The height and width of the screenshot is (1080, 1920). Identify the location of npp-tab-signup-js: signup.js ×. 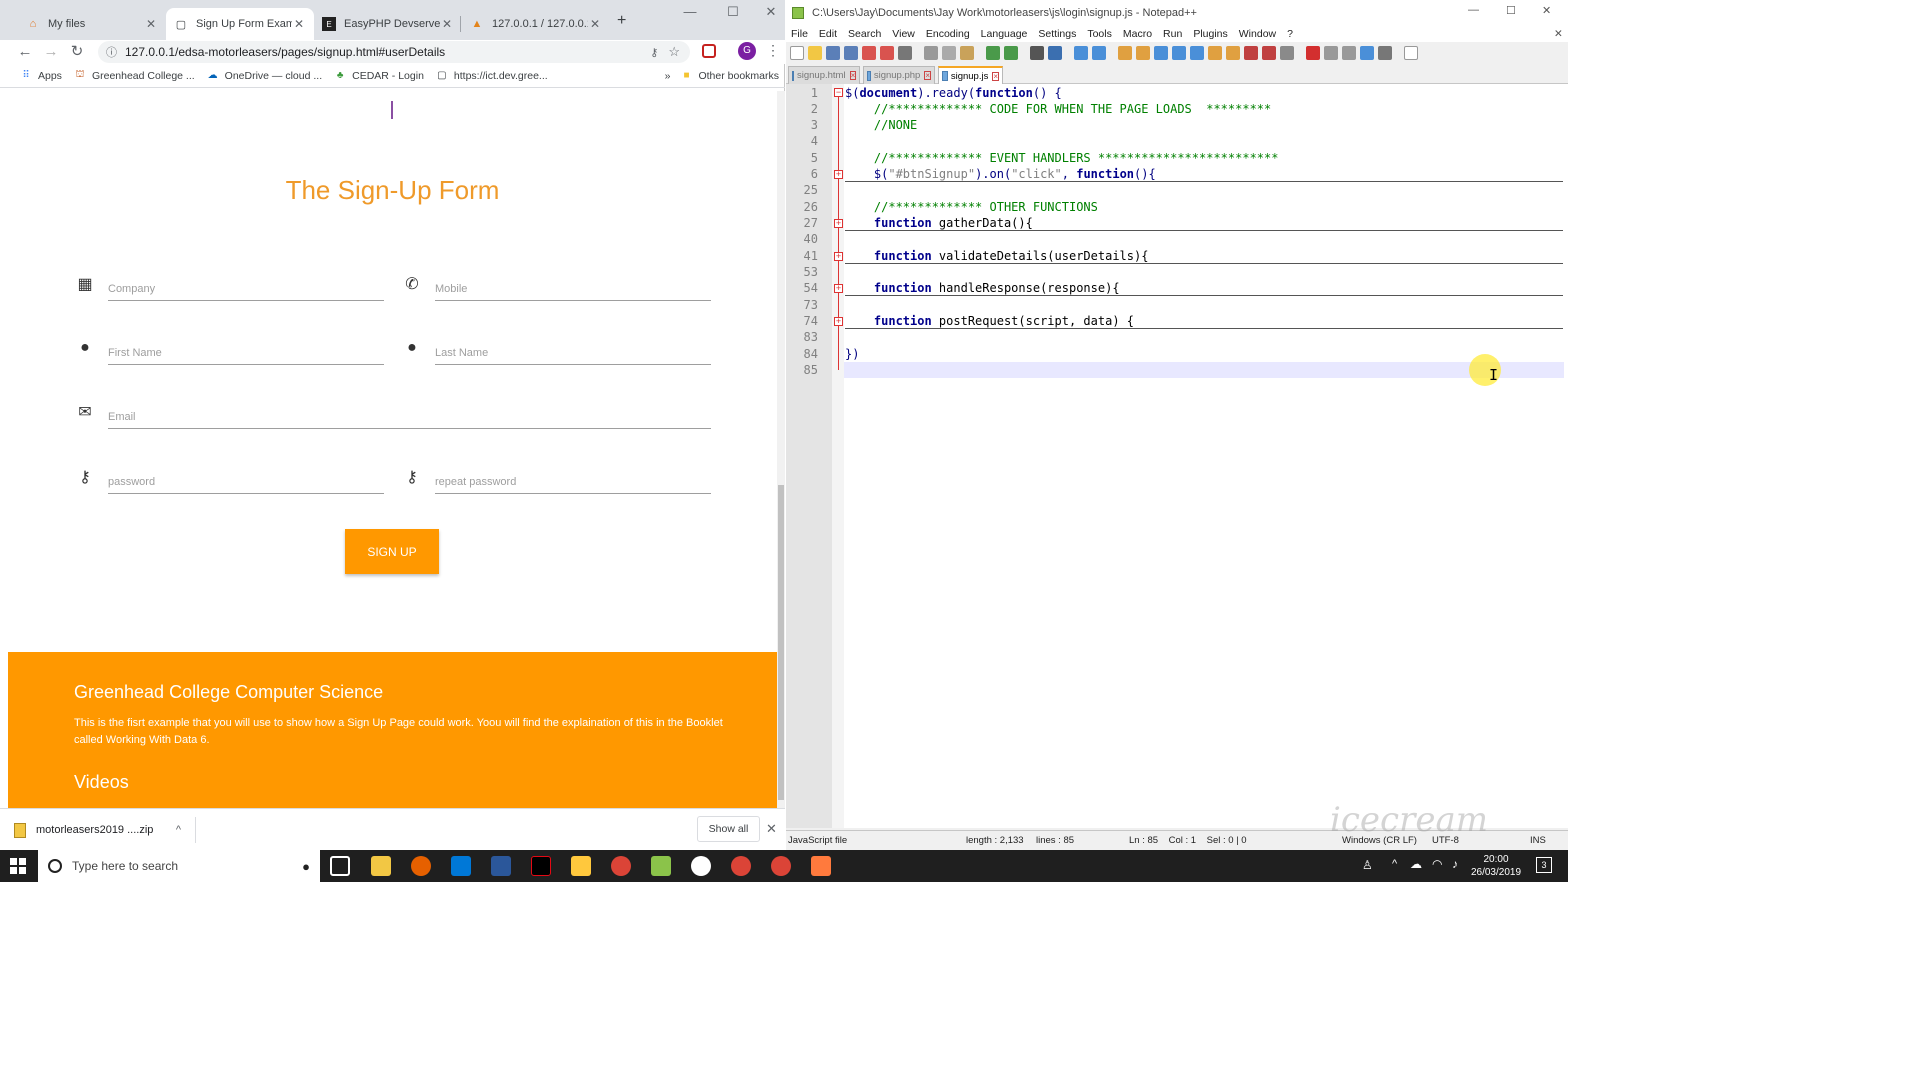
(970, 75).